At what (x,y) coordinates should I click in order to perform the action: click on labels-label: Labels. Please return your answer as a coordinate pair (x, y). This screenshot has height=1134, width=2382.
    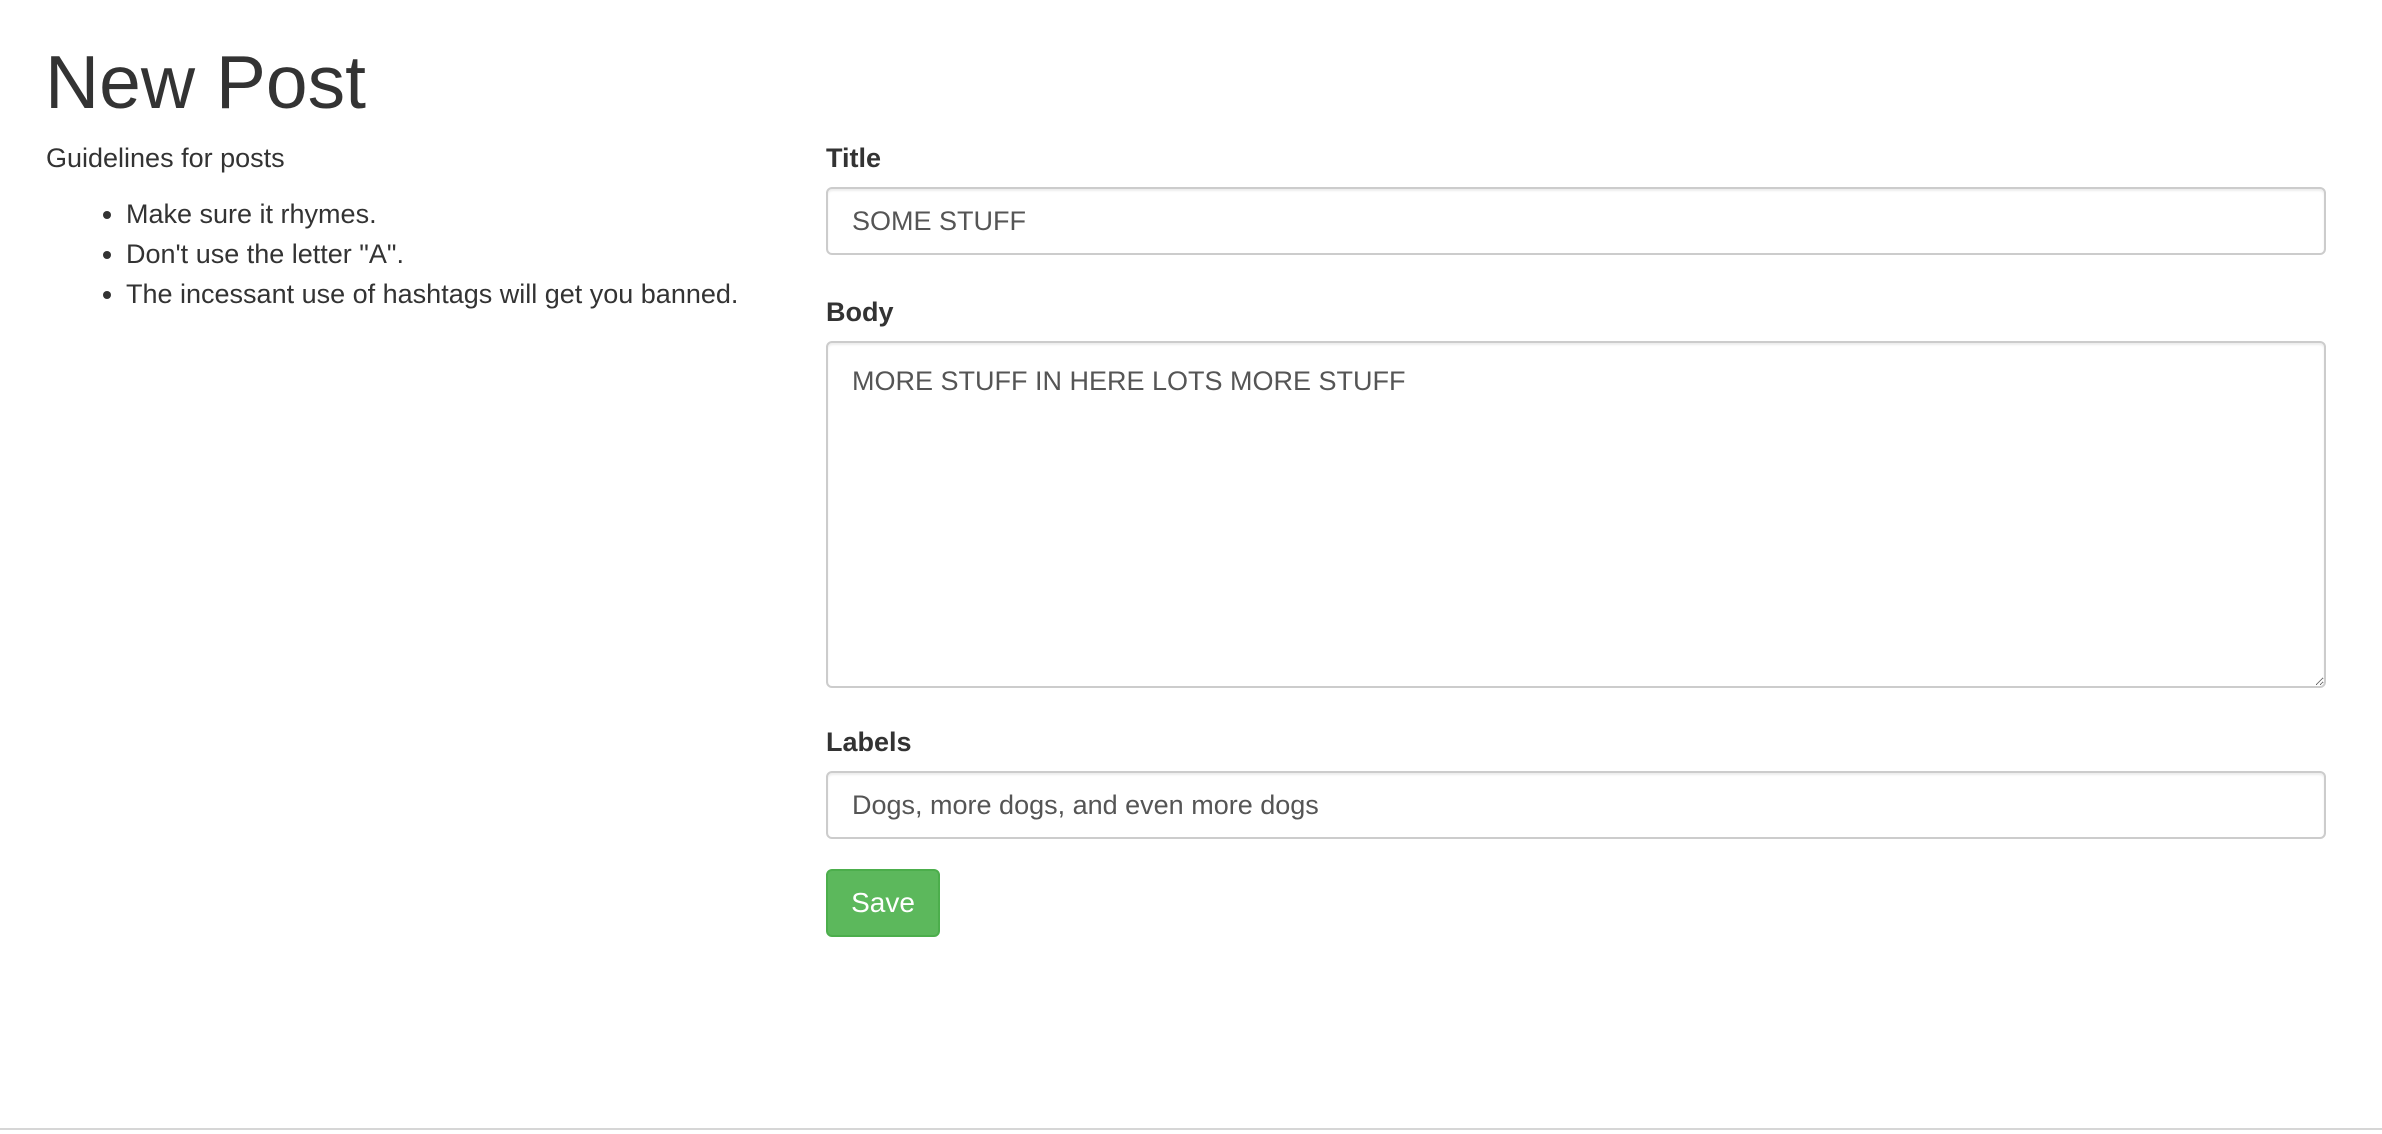
    Looking at the image, I should click on (869, 742).